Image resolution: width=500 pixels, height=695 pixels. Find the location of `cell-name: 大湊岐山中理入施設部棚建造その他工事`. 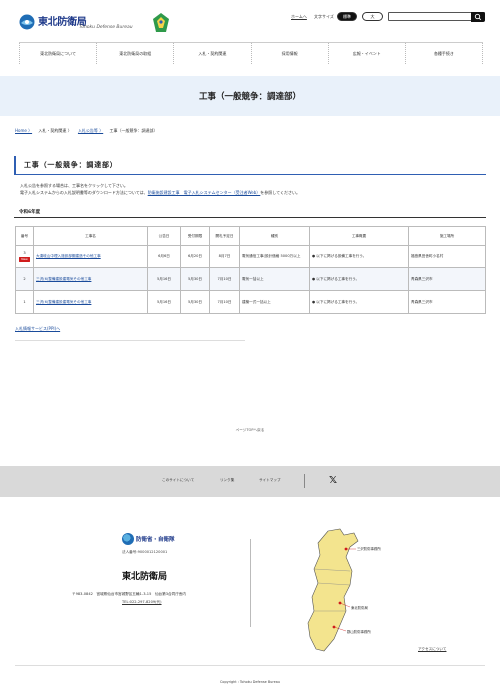

cell-name: 大湊岐山中理入施設部棚建造その他工事 is located at coordinates (90, 256).